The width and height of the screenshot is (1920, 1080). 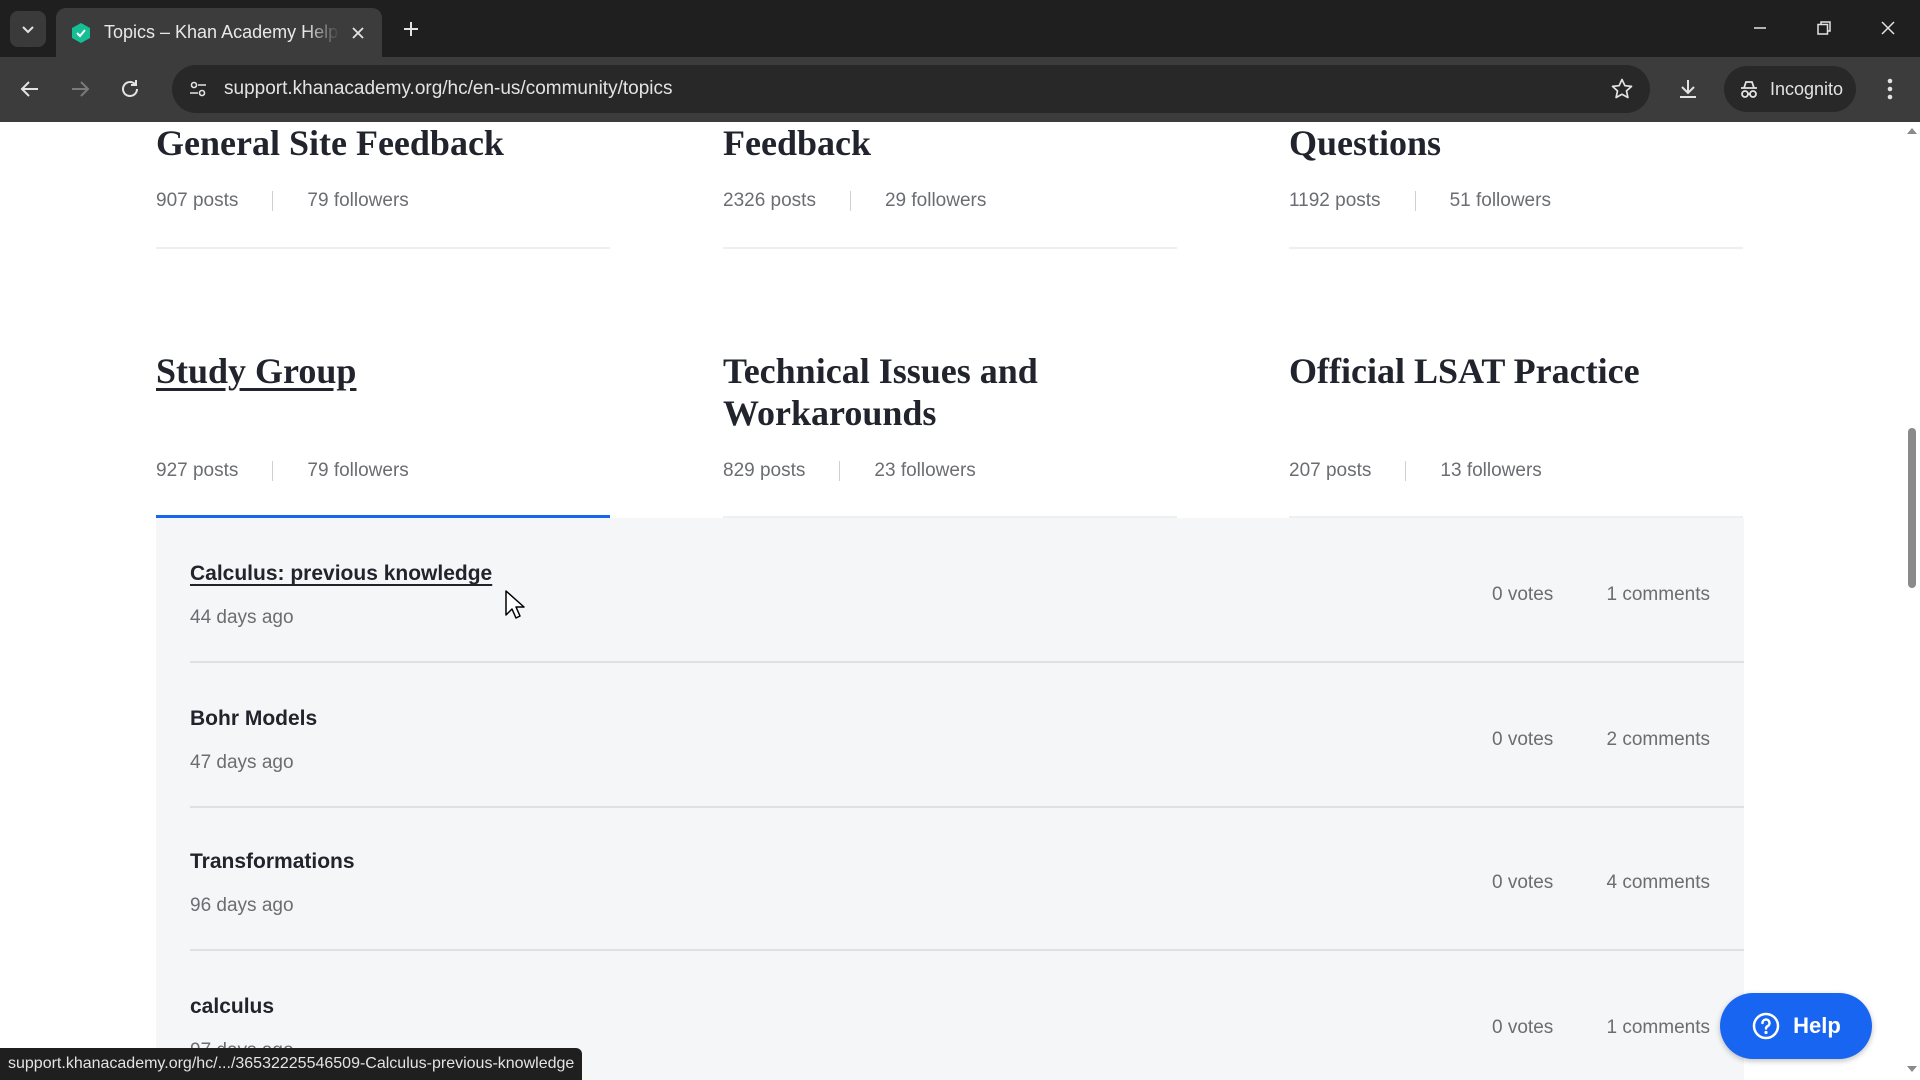 I want to click on minimize-button, so click(x=1760, y=28).